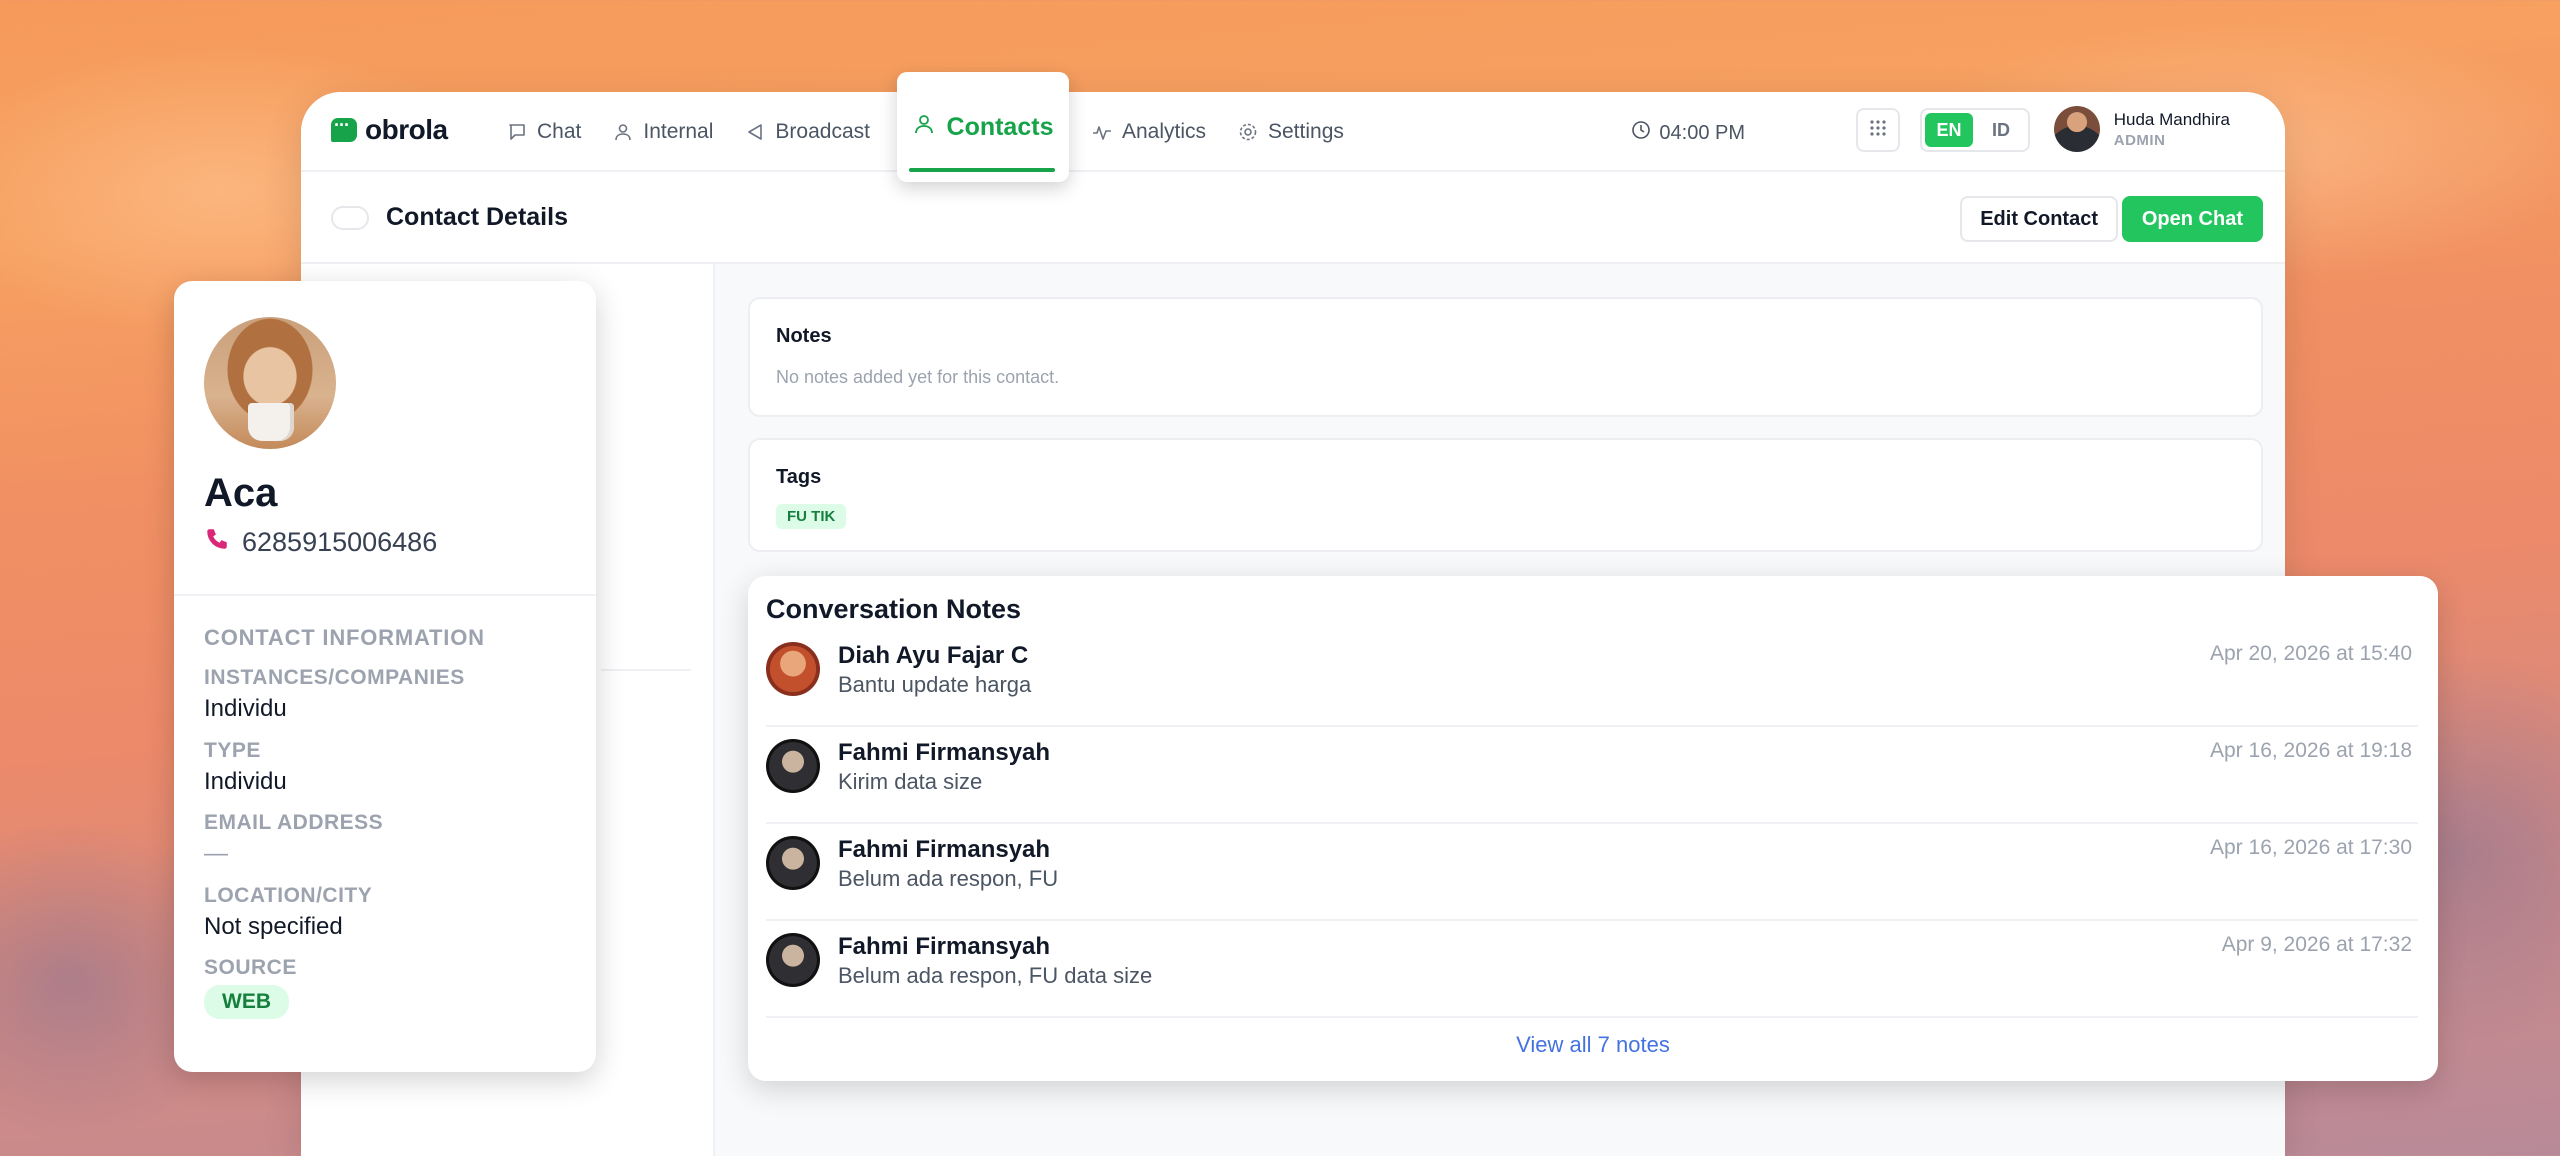 This screenshot has height=1156, width=2560. I want to click on nav-item-chat: Chat, so click(544, 132).